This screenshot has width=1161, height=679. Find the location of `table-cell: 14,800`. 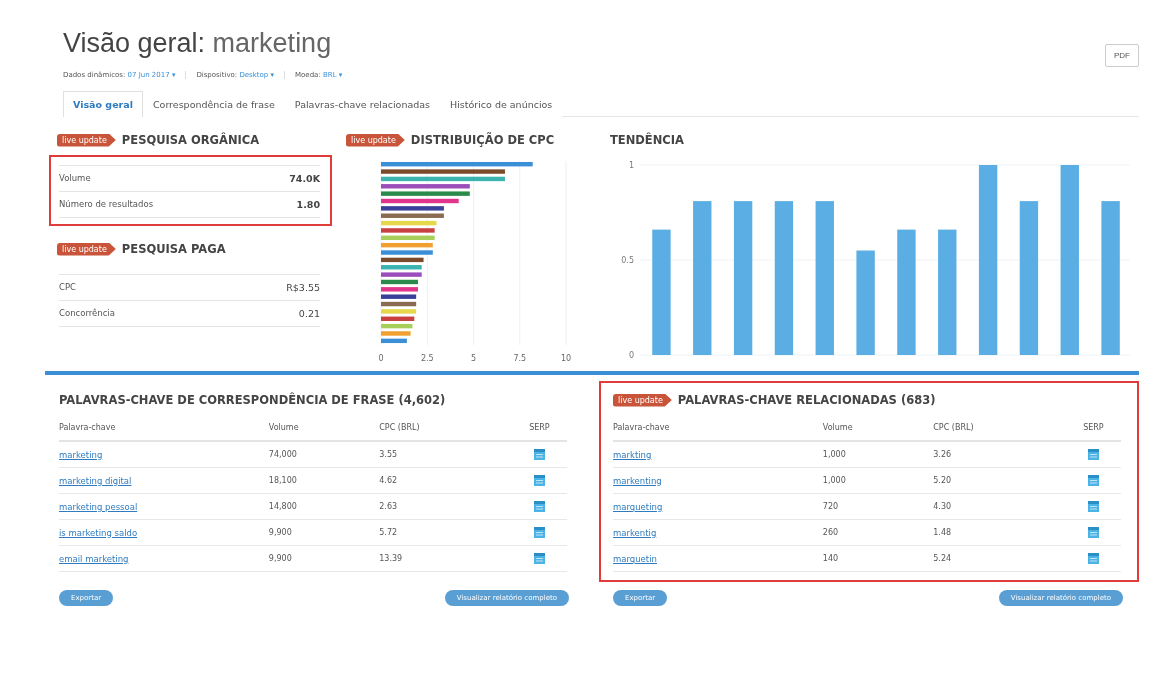

table-cell: 14,800 is located at coordinates (324, 507).